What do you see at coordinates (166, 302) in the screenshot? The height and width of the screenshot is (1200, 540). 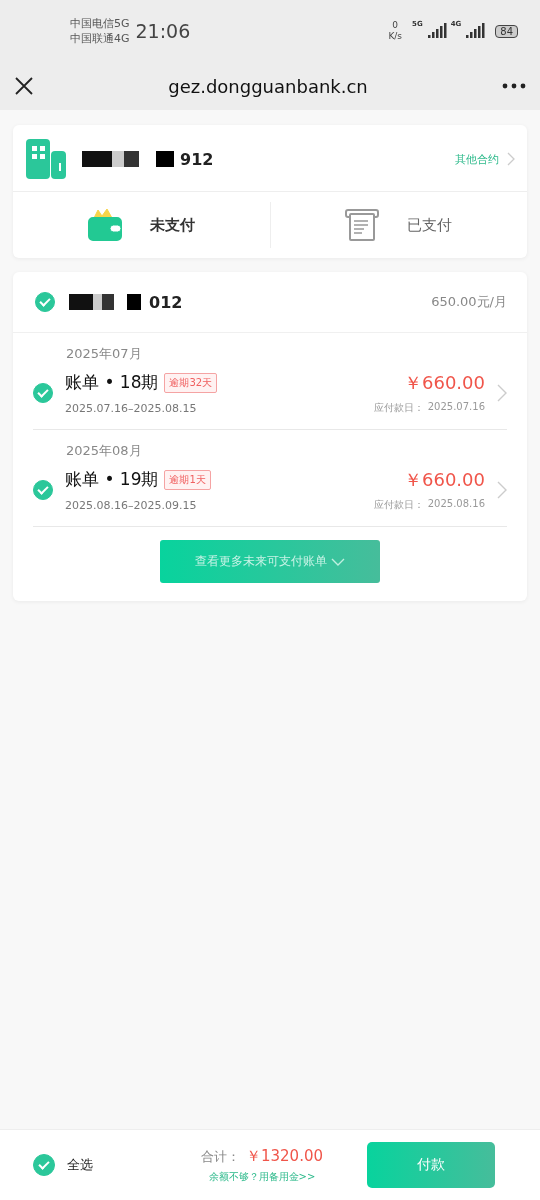 I see `contract-name: 012` at bounding box center [166, 302].